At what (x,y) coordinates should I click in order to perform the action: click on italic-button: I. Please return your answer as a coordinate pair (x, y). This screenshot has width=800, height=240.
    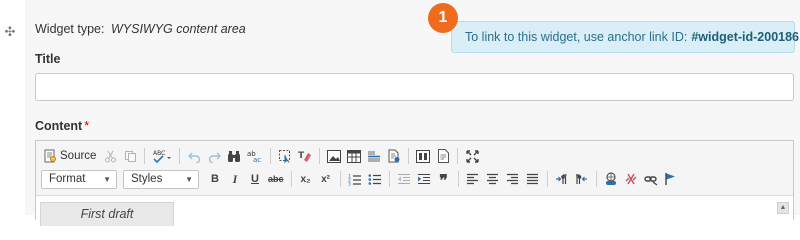
    Looking at the image, I should click on (235, 179).